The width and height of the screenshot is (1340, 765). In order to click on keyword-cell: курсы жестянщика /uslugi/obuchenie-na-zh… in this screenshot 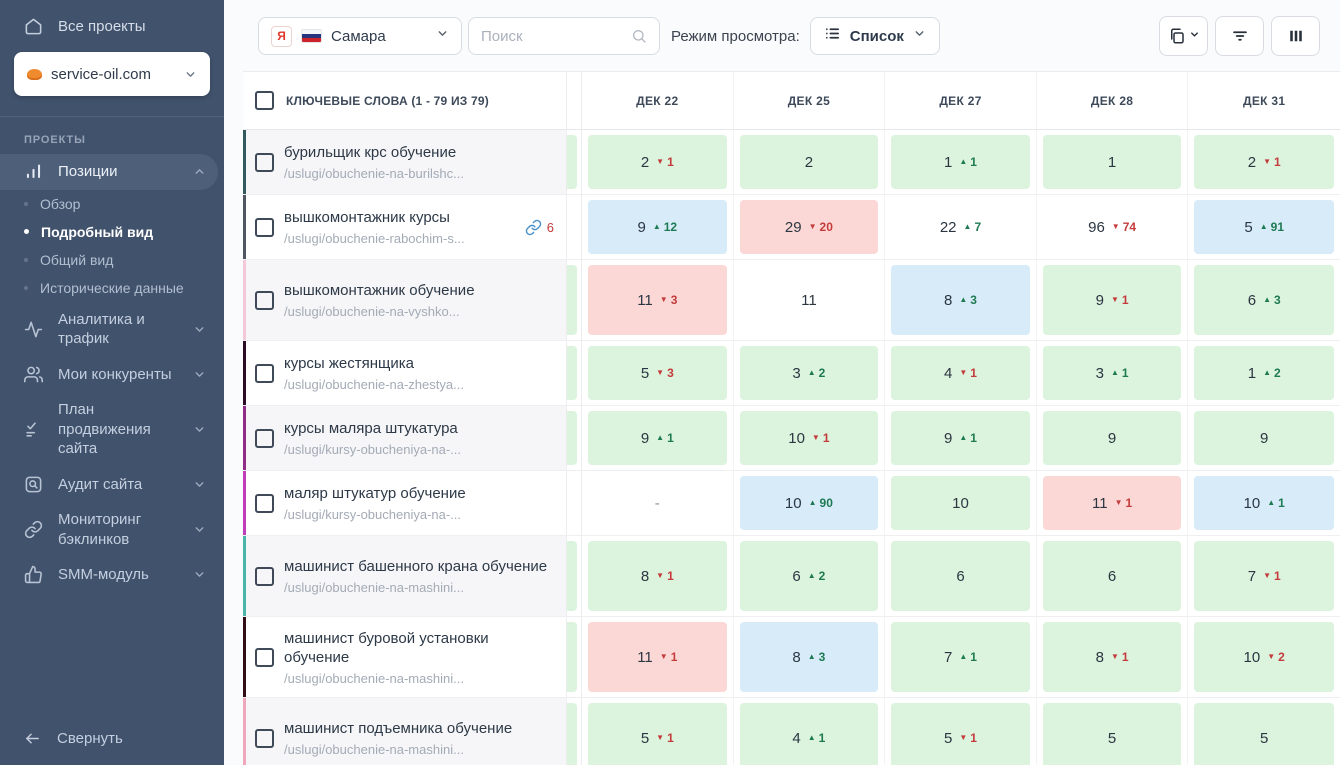, I will do `click(405, 373)`.